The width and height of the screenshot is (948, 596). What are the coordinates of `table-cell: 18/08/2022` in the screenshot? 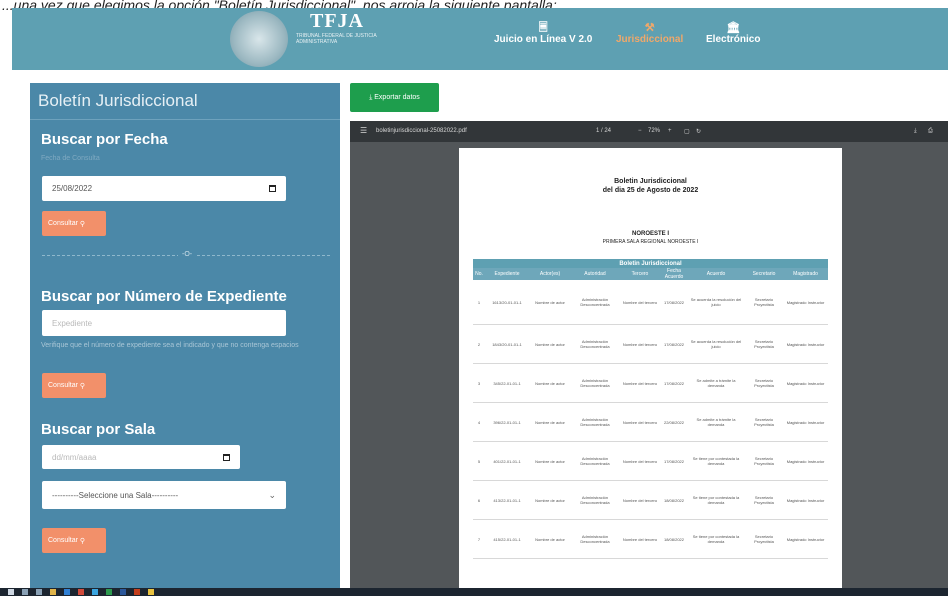 It's located at (674, 500).